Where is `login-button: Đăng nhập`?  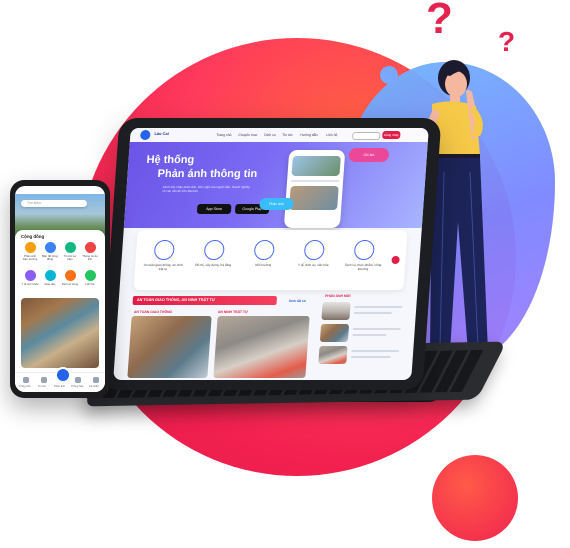 login-button: Đăng nhập is located at coordinates (391, 135).